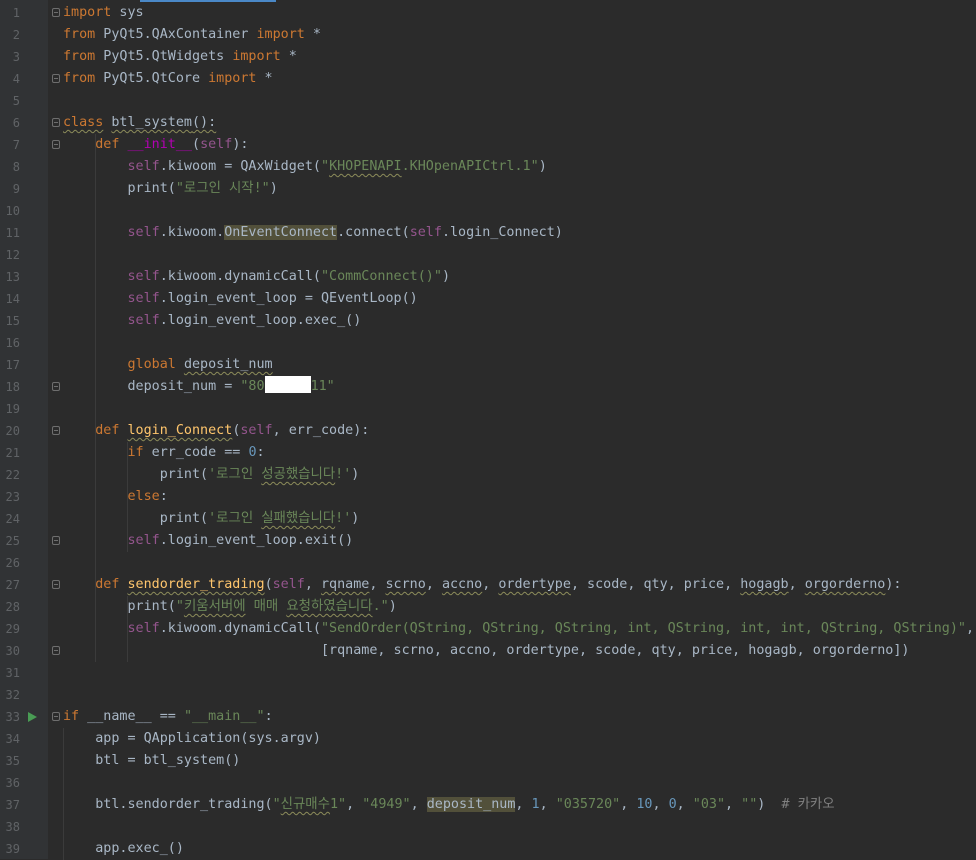 Image resolution: width=976 pixels, height=860 pixels. I want to click on code-token: # 카카오, so click(808, 804).